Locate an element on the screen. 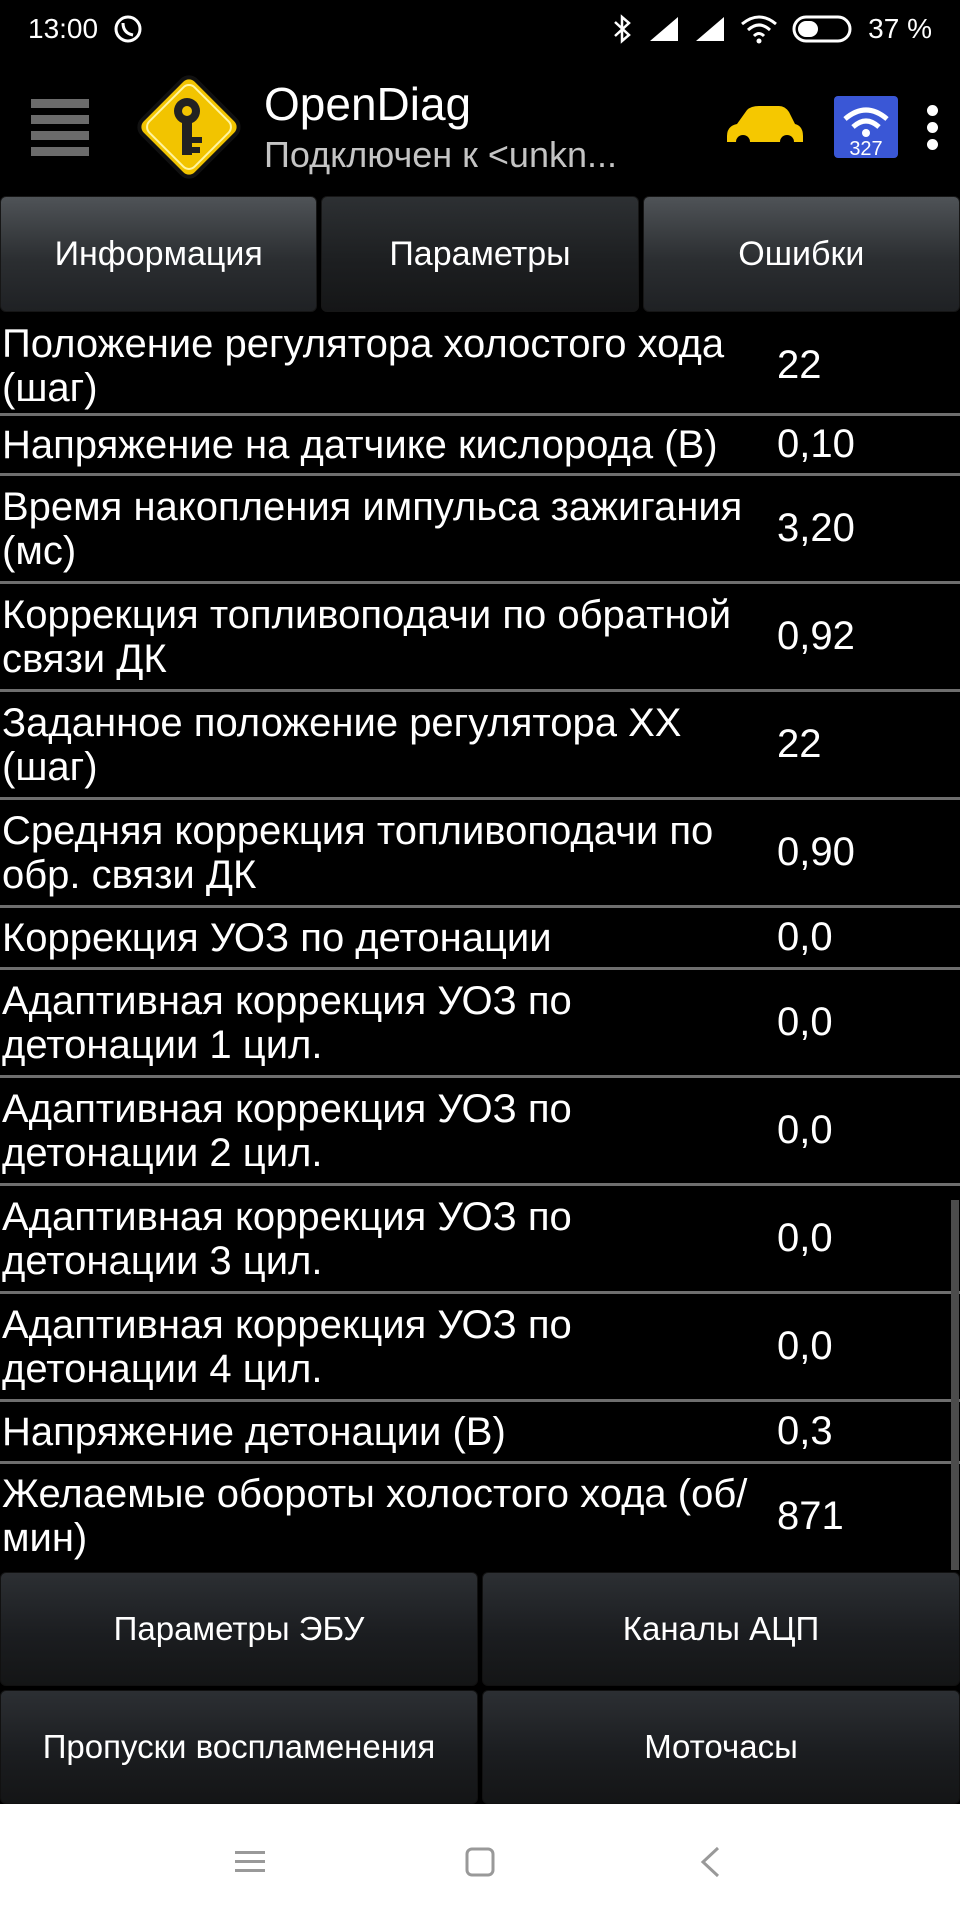 The width and height of the screenshot is (960, 1920). table-row: Напряжение детонации (В) 0,3 is located at coordinates (480, 1433).